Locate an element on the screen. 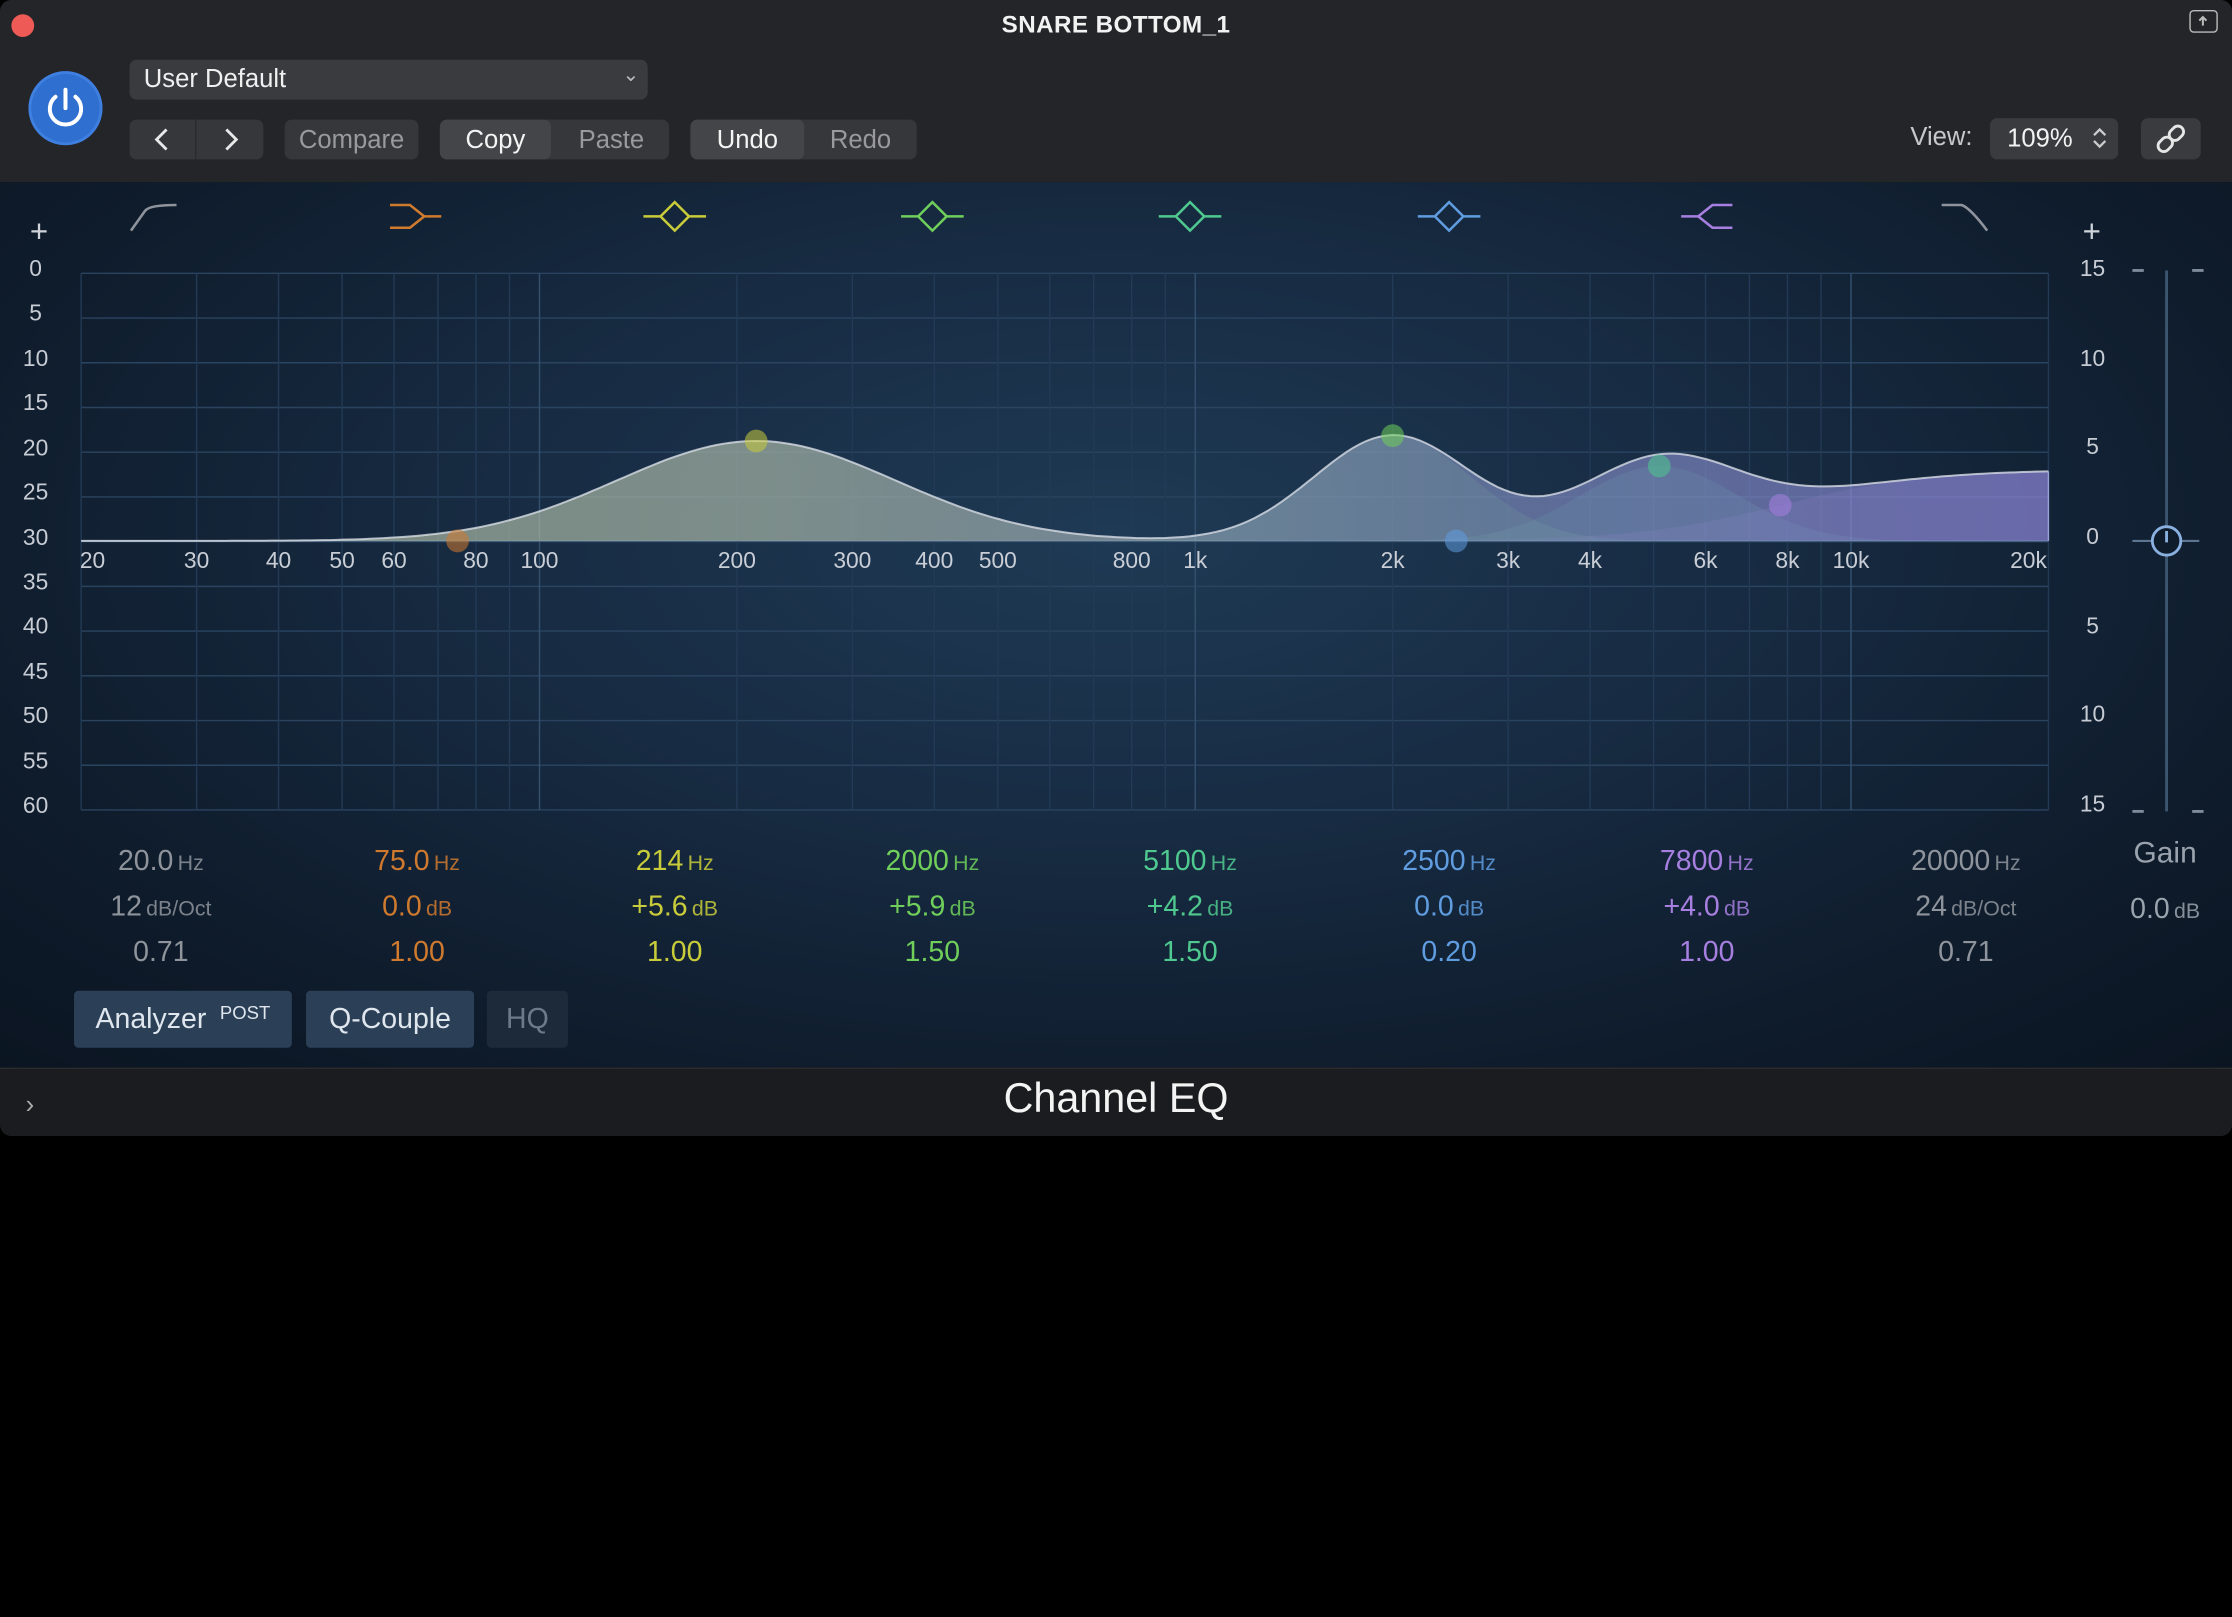 This screenshot has height=1617, width=2232. analyzer-scale-label: 40 is located at coordinates (35, 627).